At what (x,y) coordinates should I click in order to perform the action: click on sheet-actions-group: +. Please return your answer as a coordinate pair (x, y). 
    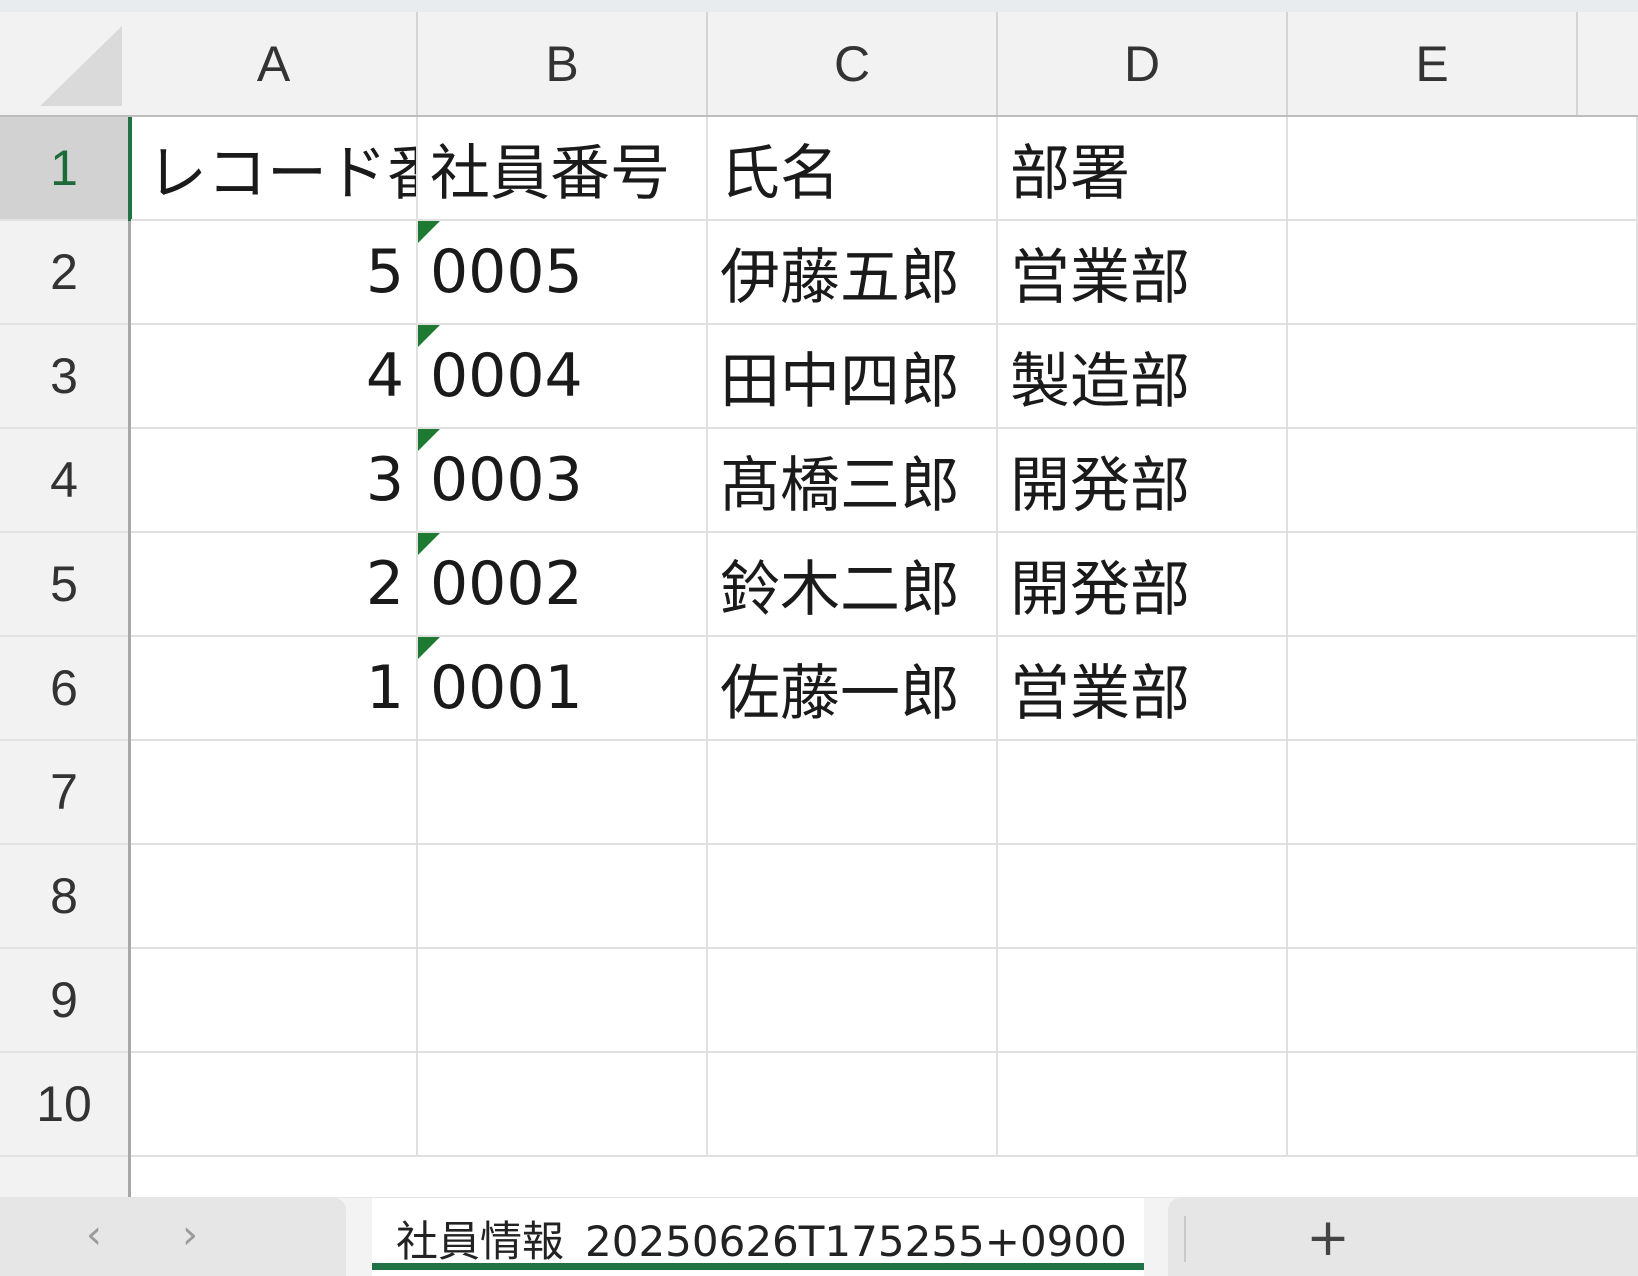
    Looking at the image, I should click on (1403, 1237).